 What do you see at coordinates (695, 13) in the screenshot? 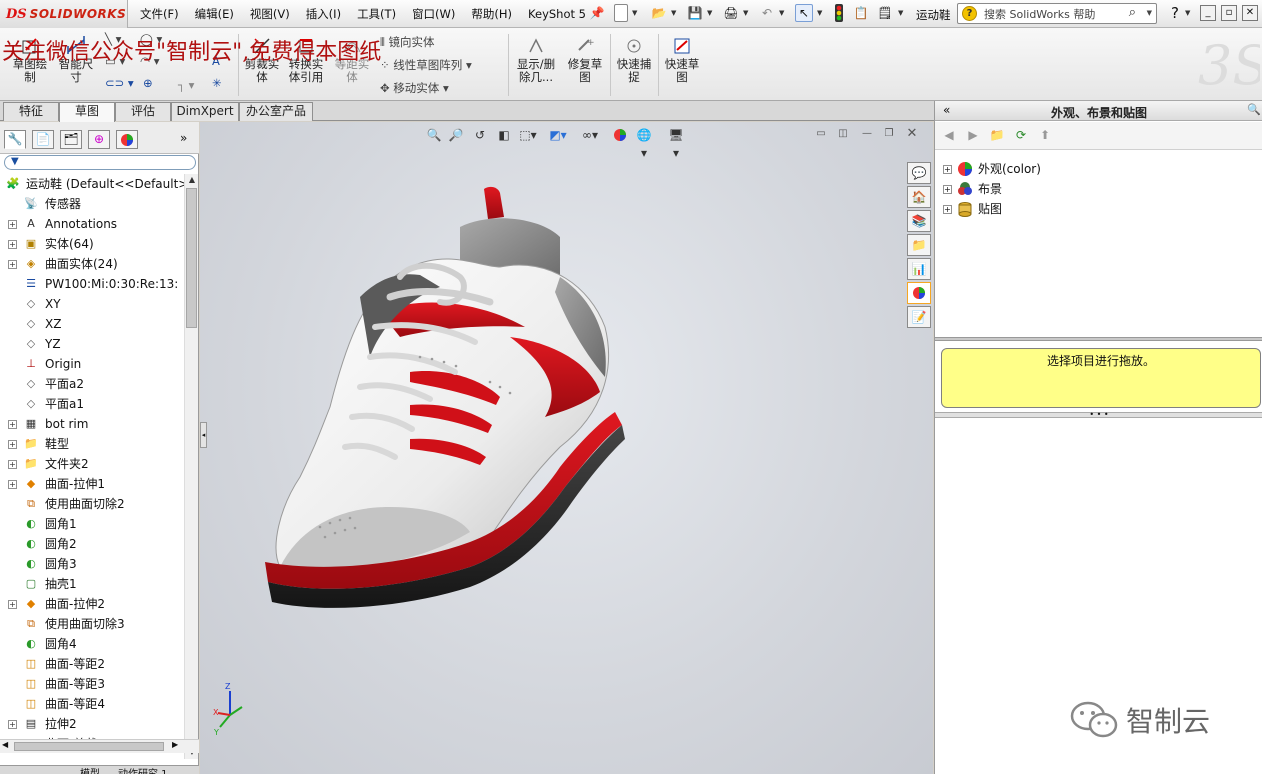
I see `save-icon: 💾` at bounding box center [695, 13].